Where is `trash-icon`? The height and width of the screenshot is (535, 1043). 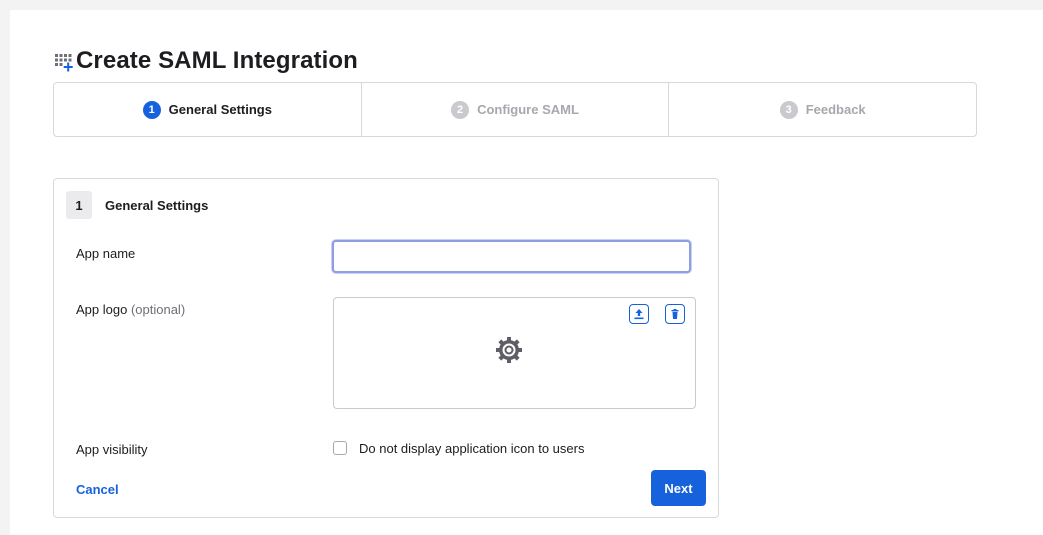 trash-icon is located at coordinates (675, 314).